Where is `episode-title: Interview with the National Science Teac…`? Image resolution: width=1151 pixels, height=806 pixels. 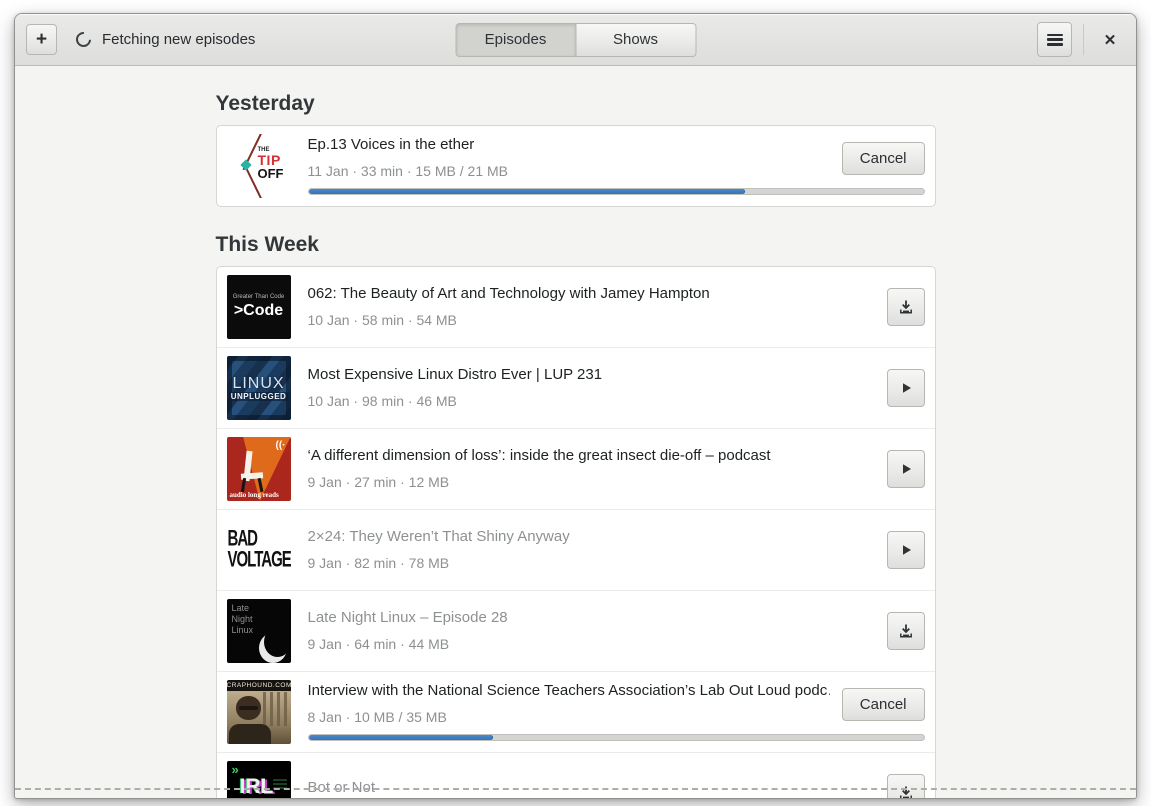 episode-title: Interview with the National Science Teac… is located at coordinates (568, 691).